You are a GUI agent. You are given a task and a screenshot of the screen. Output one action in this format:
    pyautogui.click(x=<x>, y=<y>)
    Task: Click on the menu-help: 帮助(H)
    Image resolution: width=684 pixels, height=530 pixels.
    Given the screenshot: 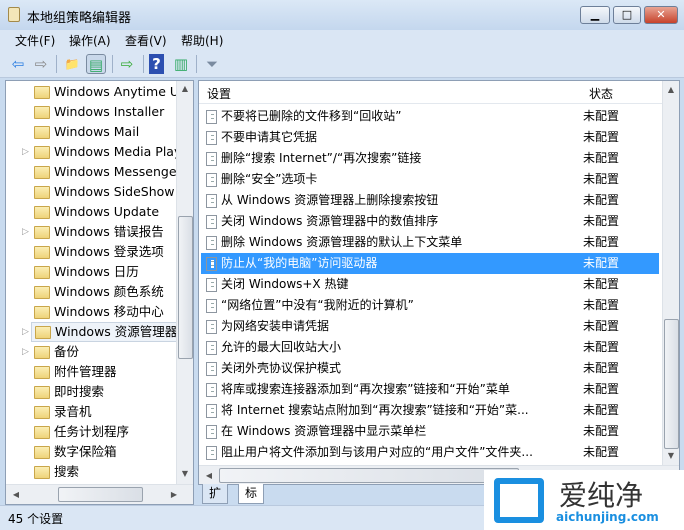 What is the action you would take?
    pyautogui.click(x=202, y=40)
    